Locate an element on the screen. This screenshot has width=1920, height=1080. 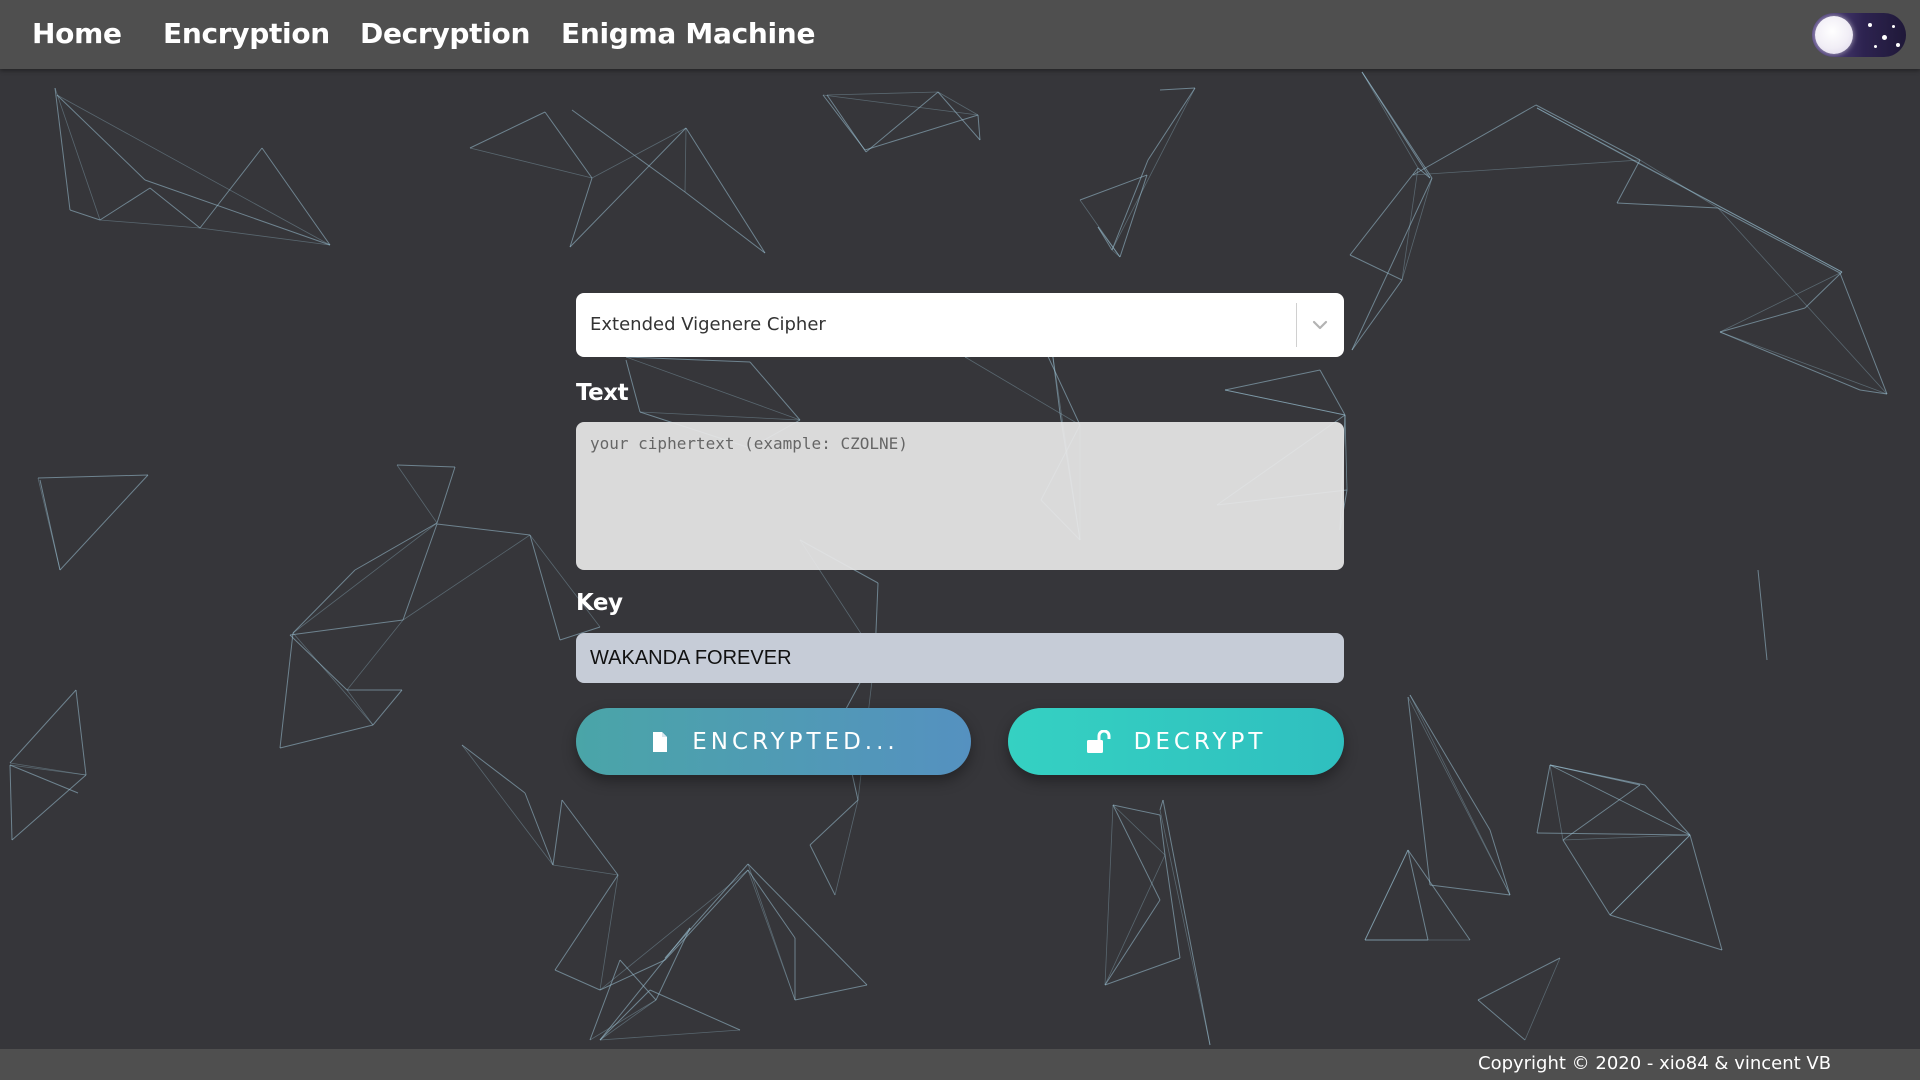
text-input is located at coordinates (960, 496).